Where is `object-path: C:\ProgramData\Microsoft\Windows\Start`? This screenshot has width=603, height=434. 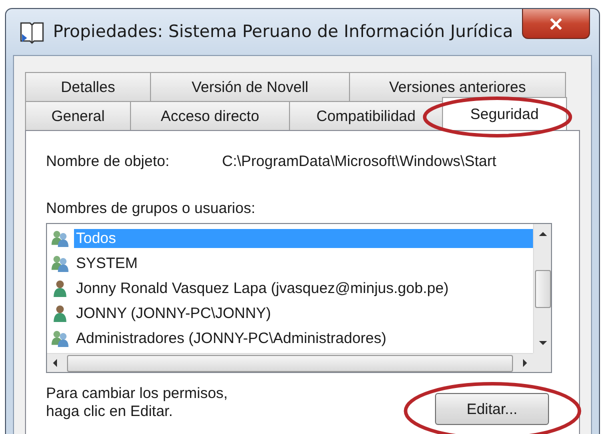
object-path: C:\ProgramData\Microsoft\Windows\Start is located at coordinates (359, 161).